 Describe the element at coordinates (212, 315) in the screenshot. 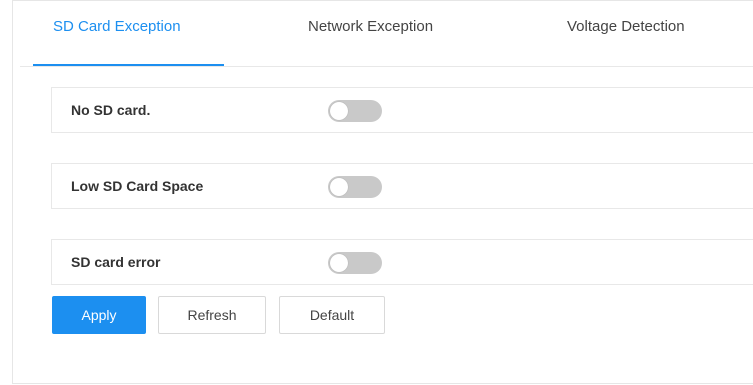

I see `refresh-button: Refresh` at that location.